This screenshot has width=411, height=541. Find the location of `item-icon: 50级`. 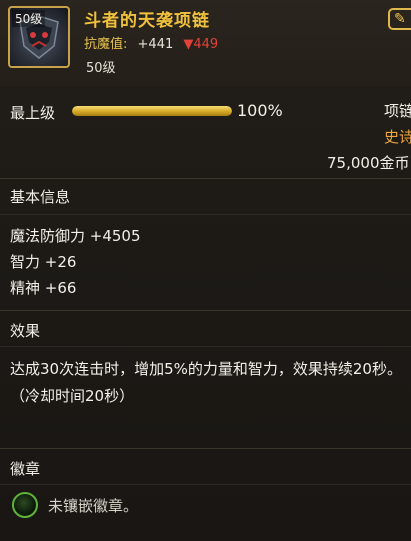

item-icon: 50级 is located at coordinates (39, 37).